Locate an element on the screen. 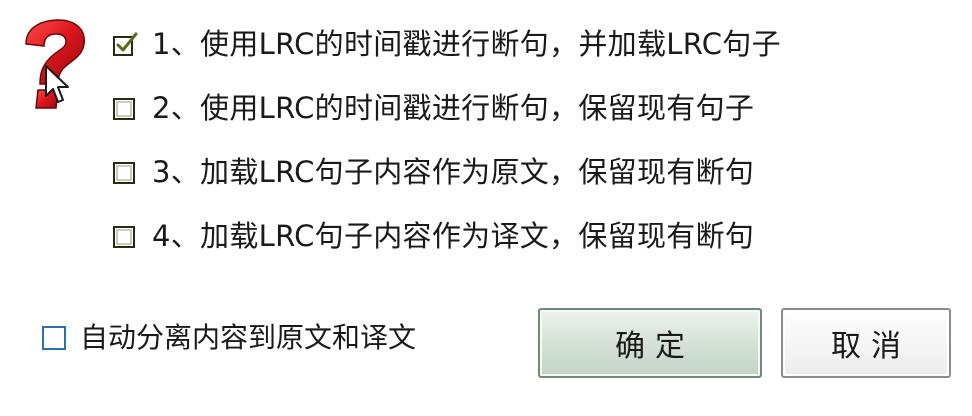 The height and width of the screenshot is (416, 972). option-1: 1、使用LRC的时间戳进行断句，并加载LRC句子 is located at coordinates (446, 44).